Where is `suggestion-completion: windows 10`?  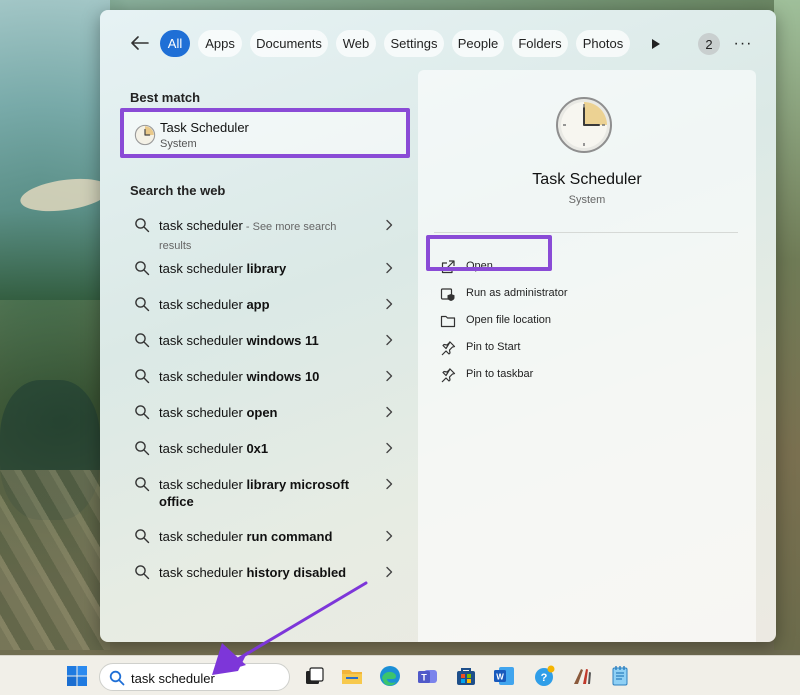
suggestion-completion: windows 10 is located at coordinates (283, 376).